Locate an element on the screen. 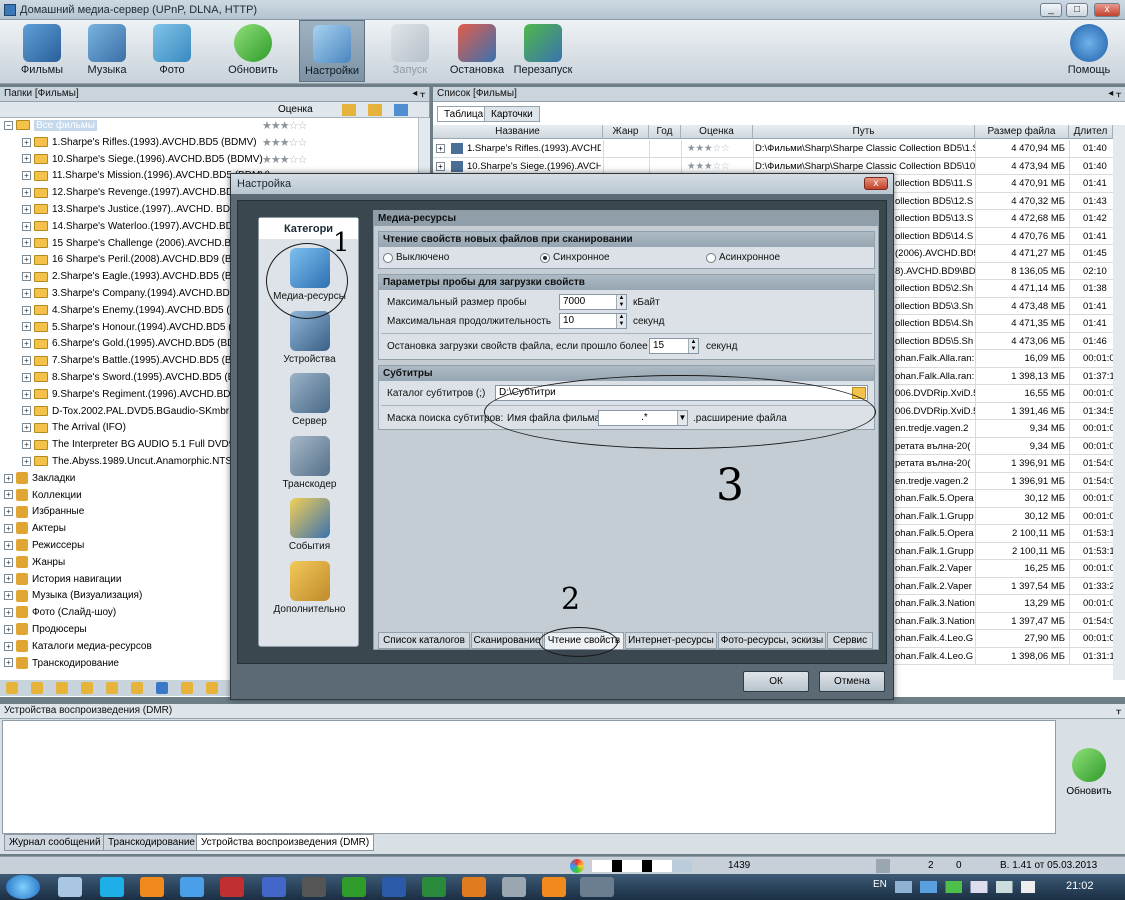  network-app-icon is located at coordinates (514, 887).